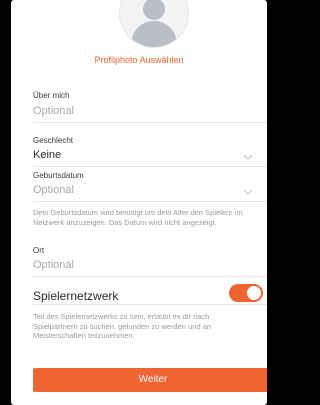 Image resolution: width=320 pixels, height=405 pixels. What do you see at coordinates (58, 175) in the screenshot?
I see `birthdate-label: Geburtsdatum` at bounding box center [58, 175].